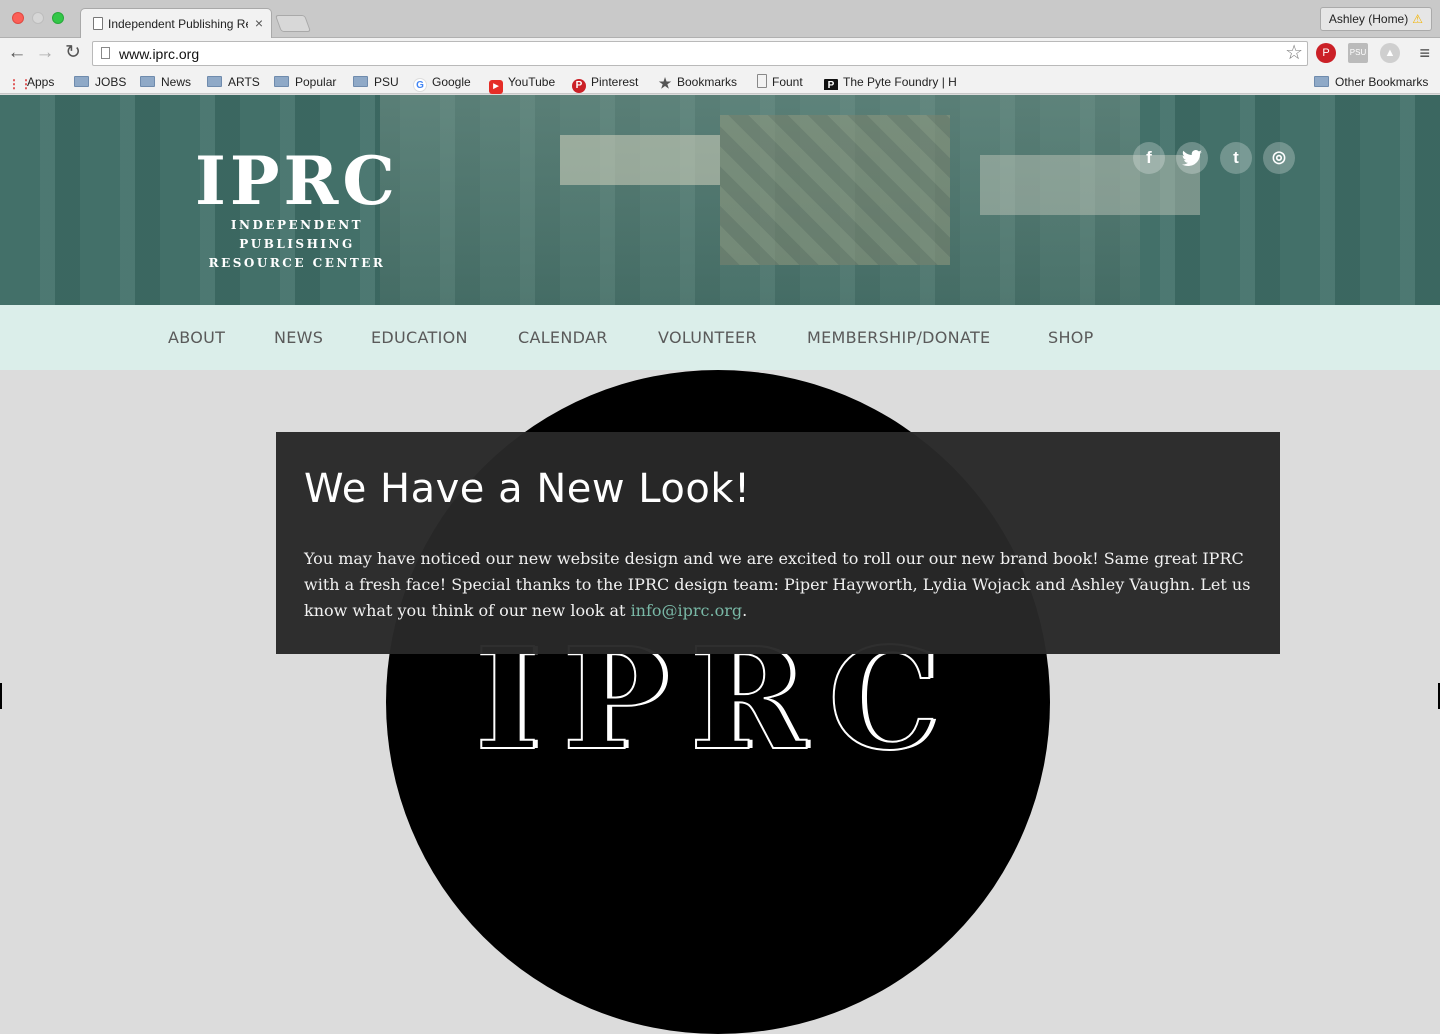 The width and height of the screenshot is (1440, 1034). Describe the element at coordinates (700, 53) in the screenshot. I see `address-bar: www.iprc.org ☆` at that location.